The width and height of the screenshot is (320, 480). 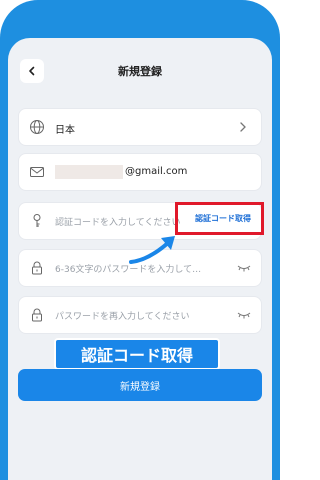 I want to click on chevron-right-icon, so click(x=243, y=127).